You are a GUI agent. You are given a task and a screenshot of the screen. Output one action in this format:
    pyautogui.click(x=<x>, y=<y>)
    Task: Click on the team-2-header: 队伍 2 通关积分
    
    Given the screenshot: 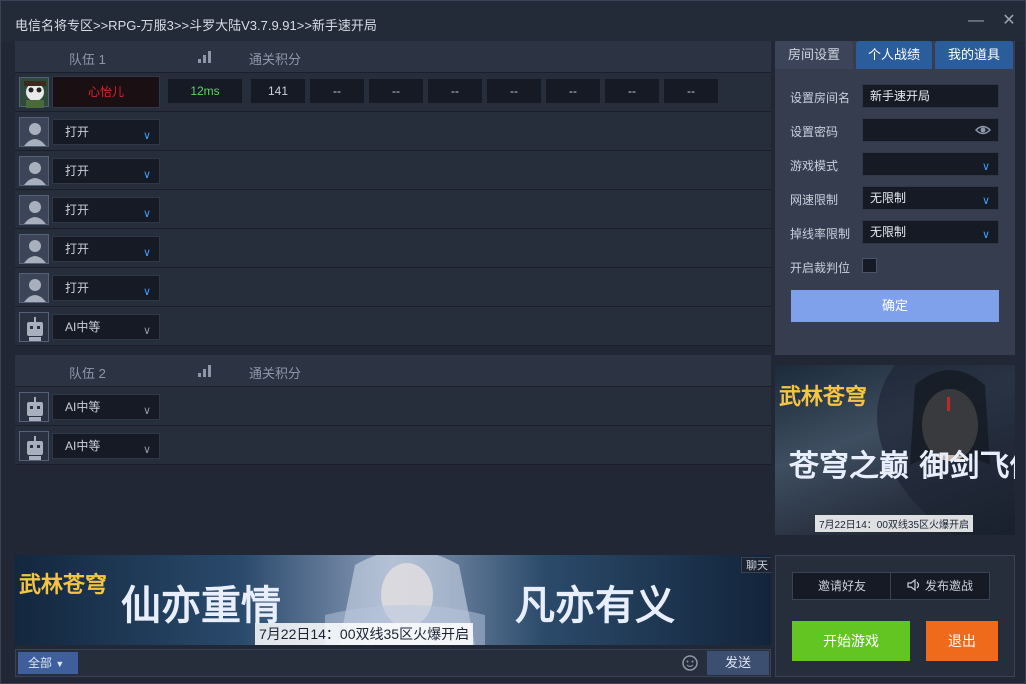 What is the action you would take?
    pyautogui.click(x=393, y=371)
    